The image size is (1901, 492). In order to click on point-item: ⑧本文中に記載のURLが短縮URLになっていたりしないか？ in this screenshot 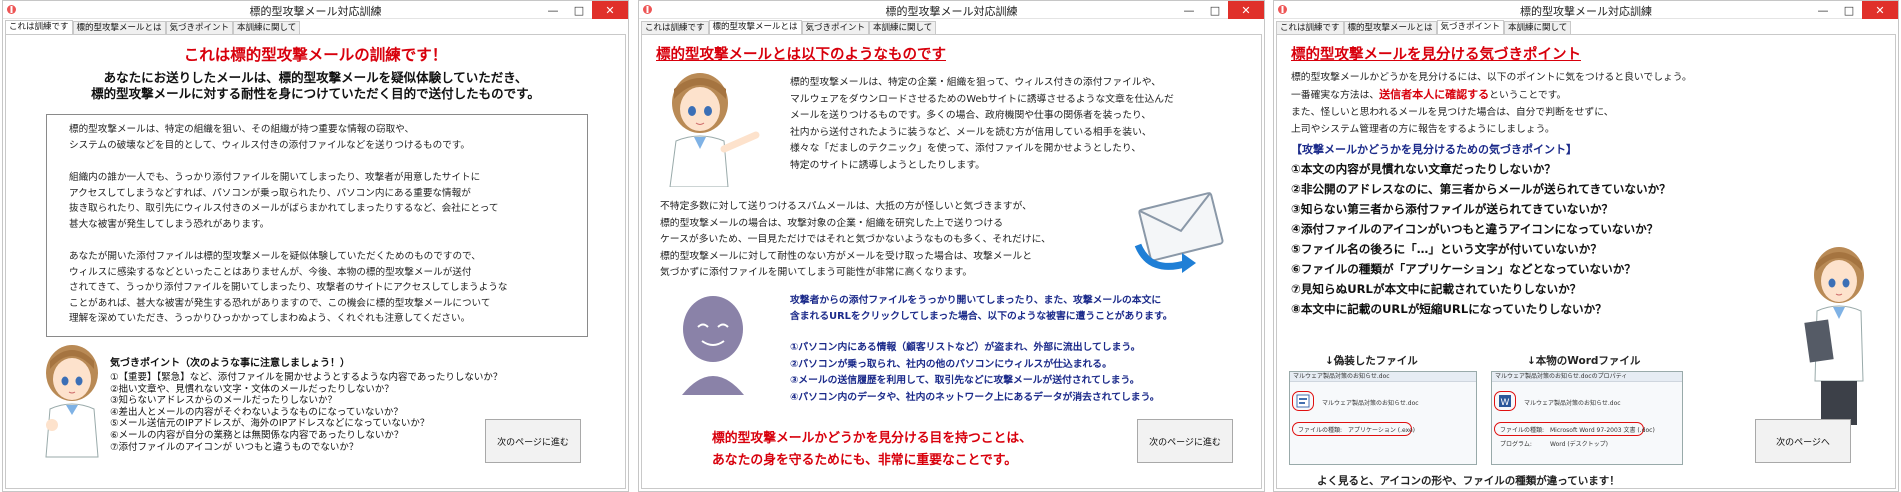, I will do `click(1449, 309)`.